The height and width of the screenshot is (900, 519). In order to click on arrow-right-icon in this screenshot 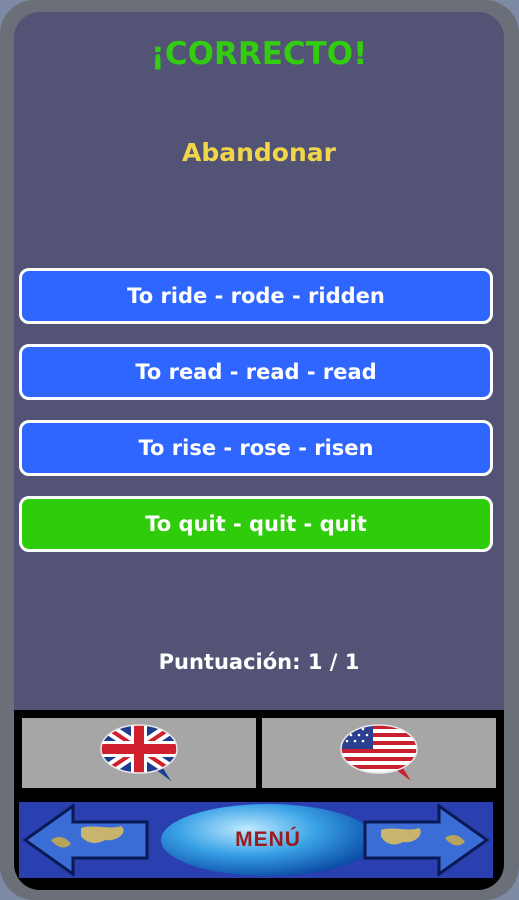, I will do `click(426, 840)`.